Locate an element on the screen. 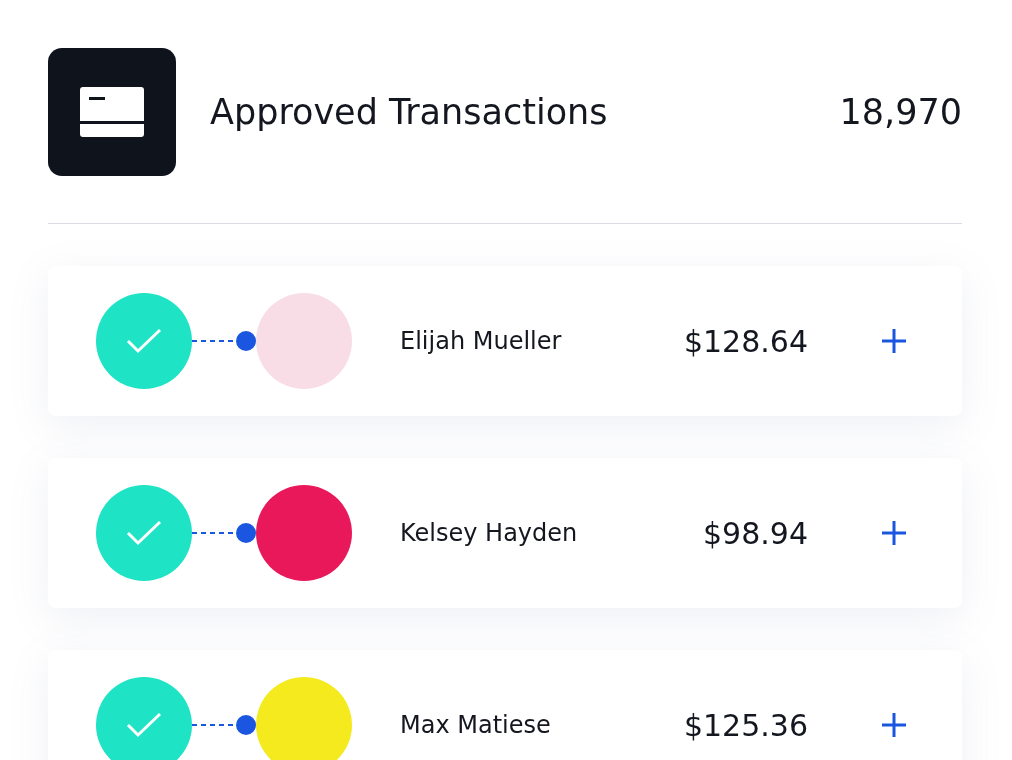  customer-name: Kelsey Hayden is located at coordinates (489, 533).